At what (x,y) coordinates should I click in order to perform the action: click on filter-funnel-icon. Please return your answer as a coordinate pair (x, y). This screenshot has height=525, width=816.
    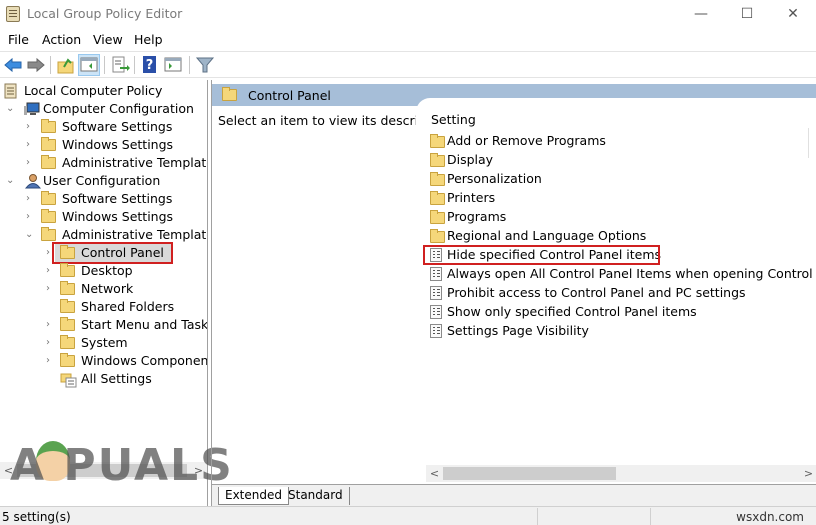
    Looking at the image, I should click on (205, 65).